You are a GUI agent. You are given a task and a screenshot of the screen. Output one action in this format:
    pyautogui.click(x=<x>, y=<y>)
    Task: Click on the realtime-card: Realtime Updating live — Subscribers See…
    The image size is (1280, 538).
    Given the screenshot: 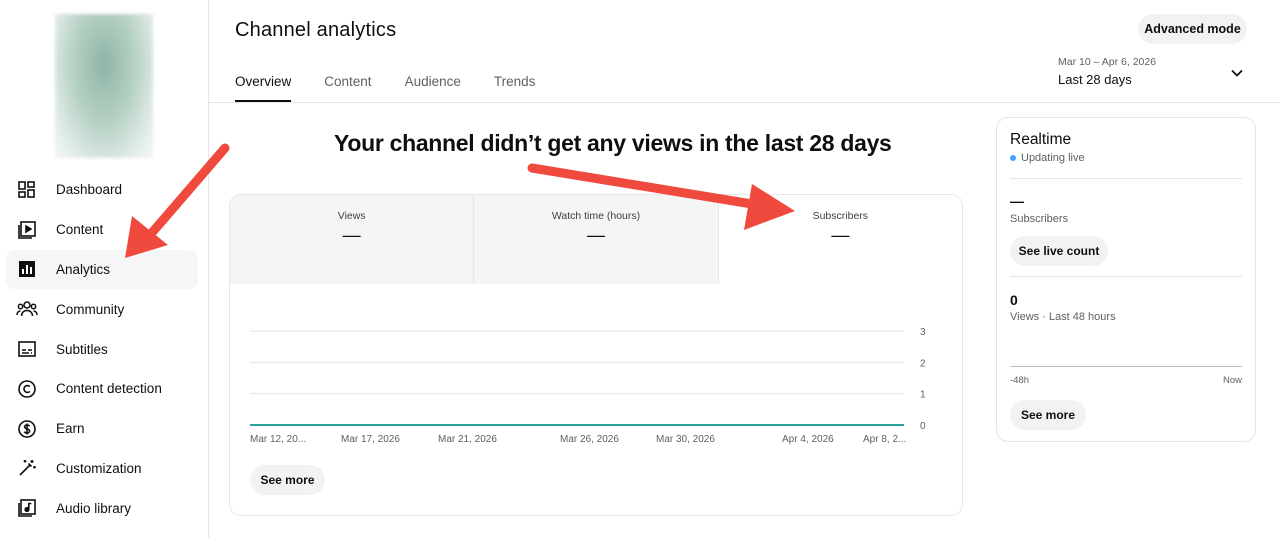 What is the action you would take?
    pyautogui.click(x=1126, y=279)
    